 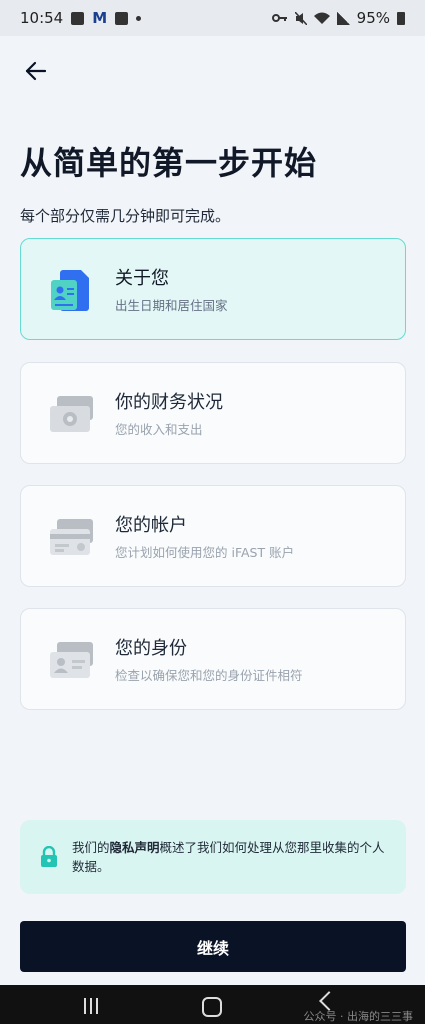 What do you see at coordinates (169, 402) in the screenshot?
I see `section-title: 你的财务状况` at bounding box center [169, 402].